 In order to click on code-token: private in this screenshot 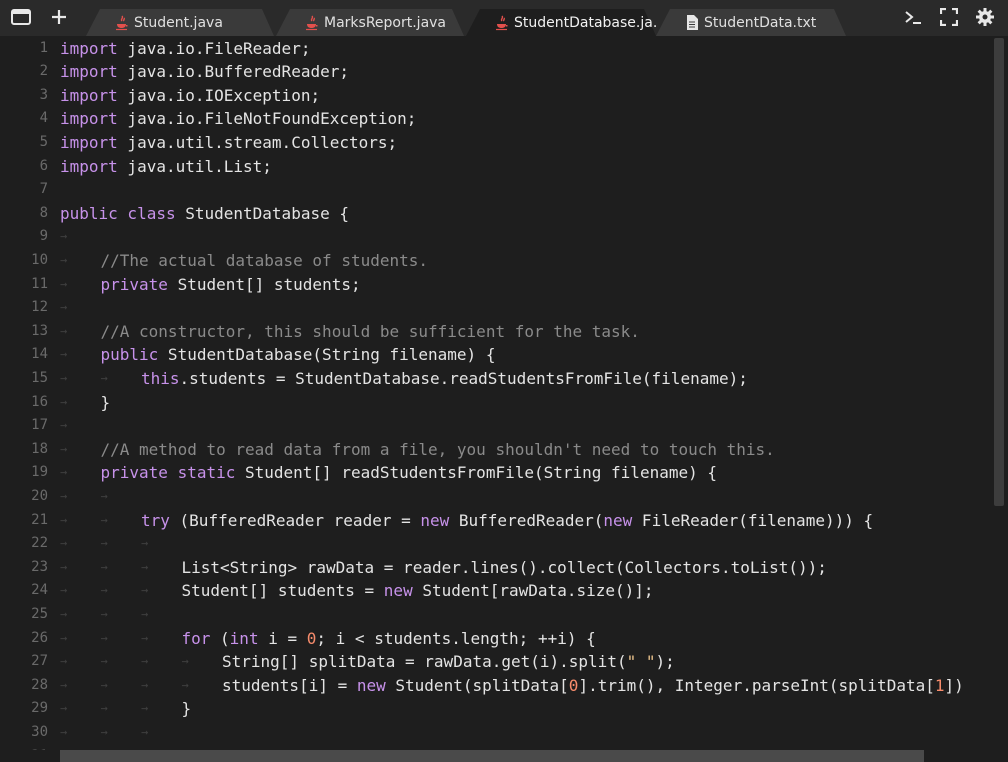, I will do `click(134, 284)`.